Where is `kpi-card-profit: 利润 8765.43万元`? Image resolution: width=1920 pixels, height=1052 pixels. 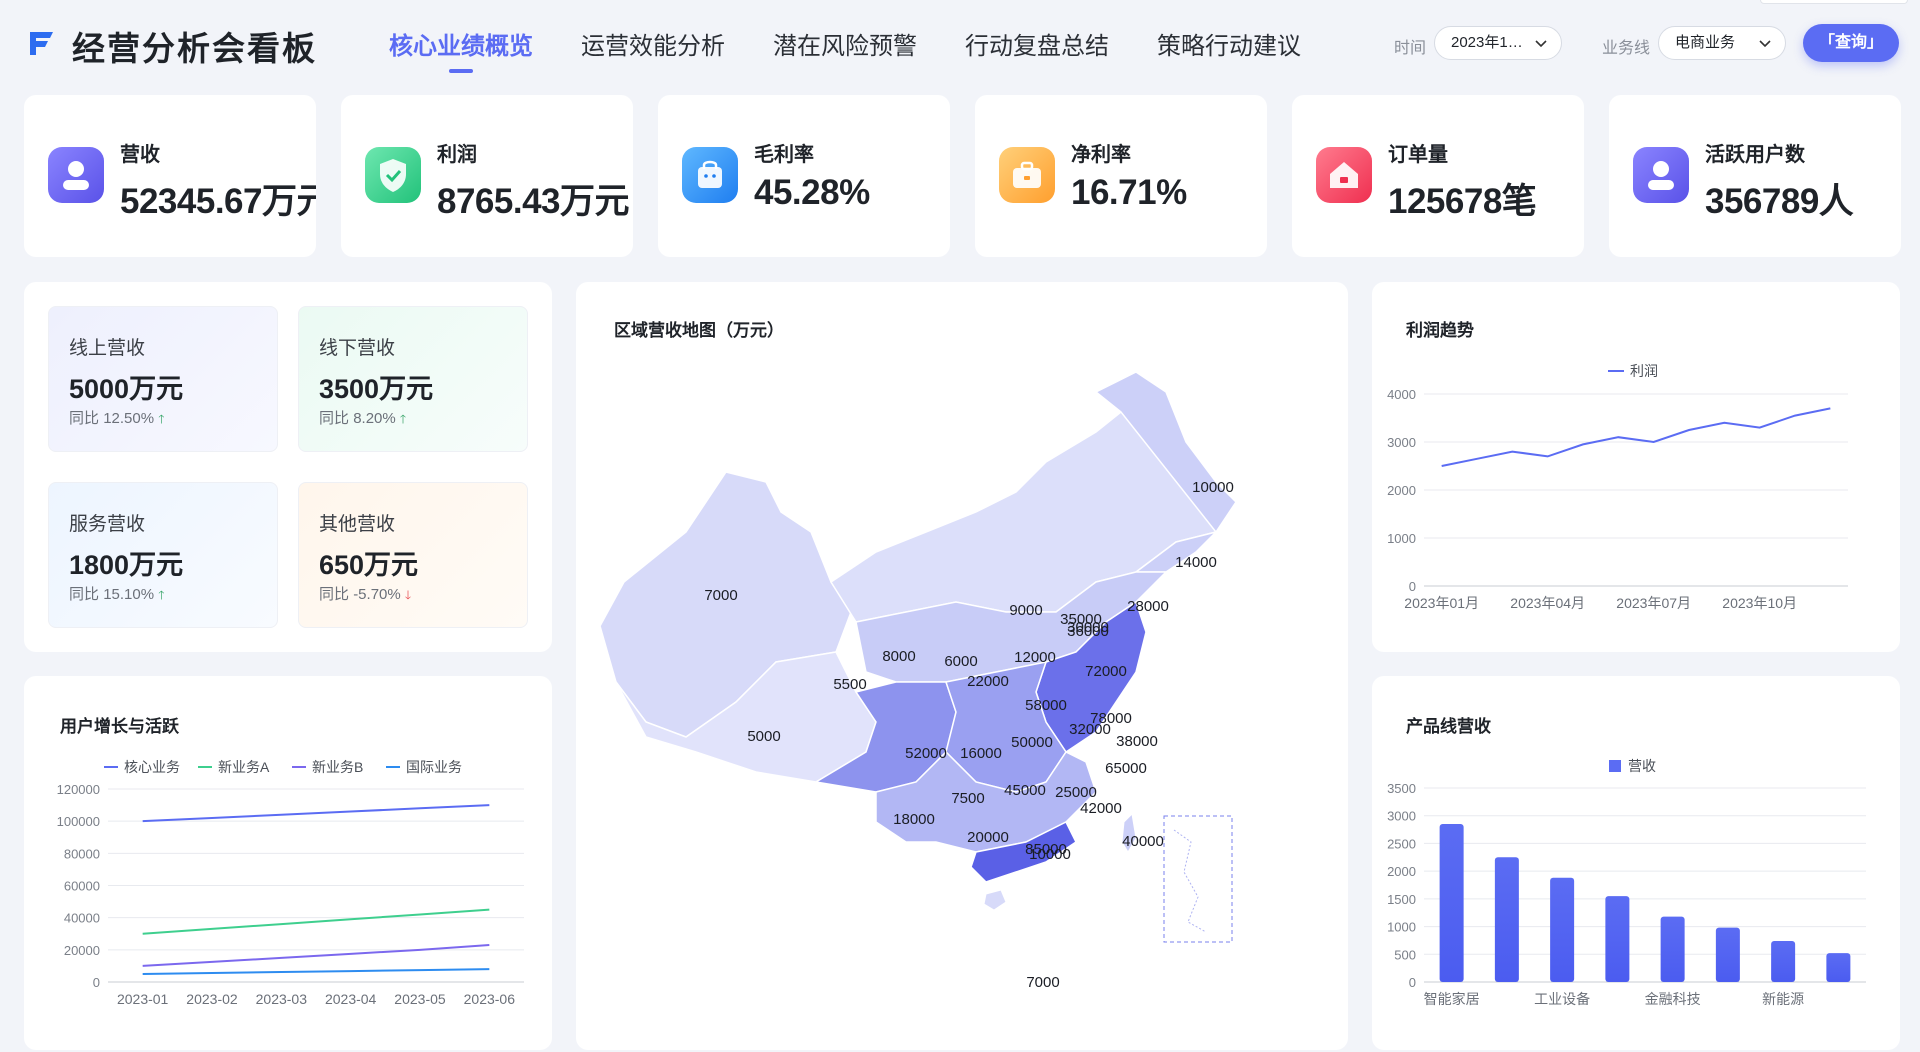
kpi-card-profit: 利润 8765.43万元 is located at coordinates (487, 176).